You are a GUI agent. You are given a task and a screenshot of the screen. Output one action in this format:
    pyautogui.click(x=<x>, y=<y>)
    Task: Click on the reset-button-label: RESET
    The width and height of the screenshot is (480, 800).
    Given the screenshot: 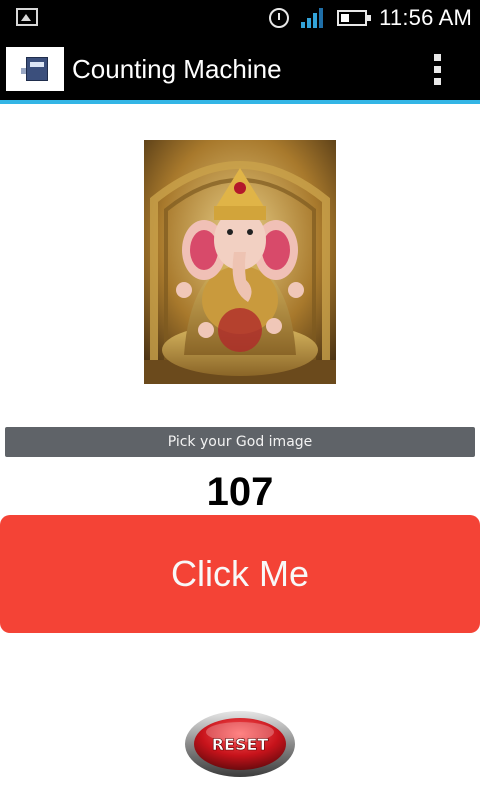 What is the action you would take?
    pyautogui.click(x=240, y=744)
    